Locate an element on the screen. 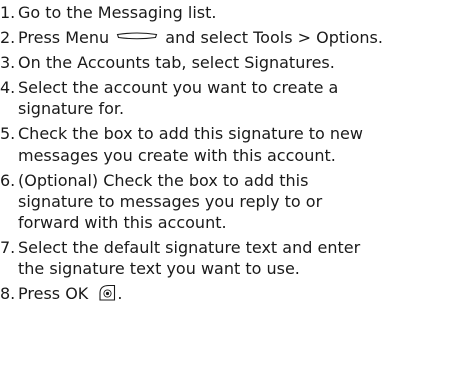  step-number: 6. is located at coordinates (8, 180).